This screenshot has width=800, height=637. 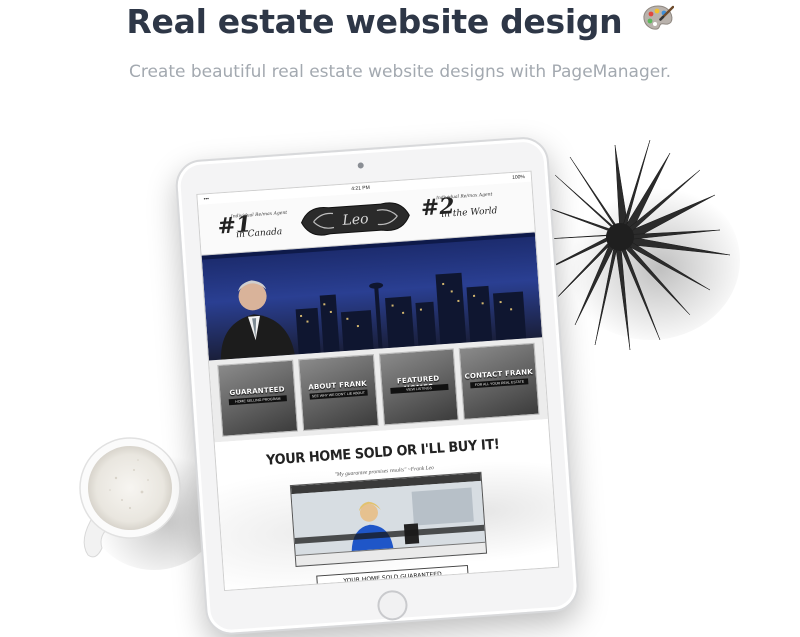 I want to click on tile-contact-frank: CONTACT FRANK FOR ALL YOUR REAL ESTATE, so click(x=499, y=381).